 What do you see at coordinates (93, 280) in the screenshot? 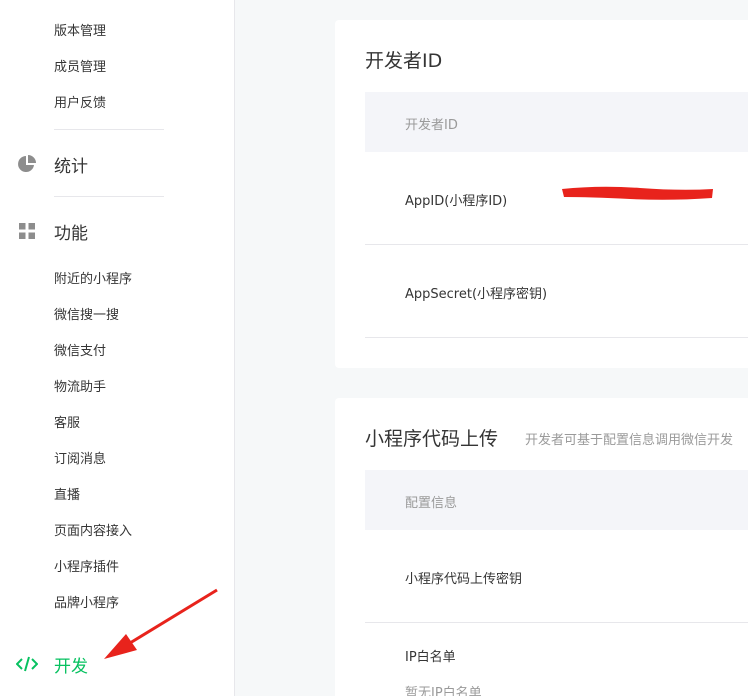
I see `sidebar-item-nearby-miniprogram: 附近的小程序` at bounding box center [93, 280].